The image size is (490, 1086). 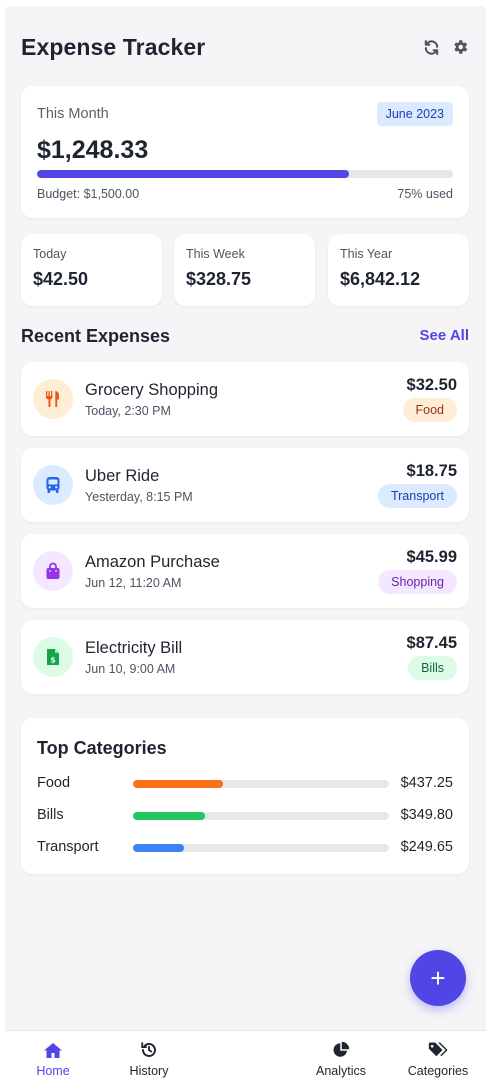 What do you see at coordinates (431, 471) in the screenshot?
I see `expense-amount: $18.75` at bounding box center [431, 471].